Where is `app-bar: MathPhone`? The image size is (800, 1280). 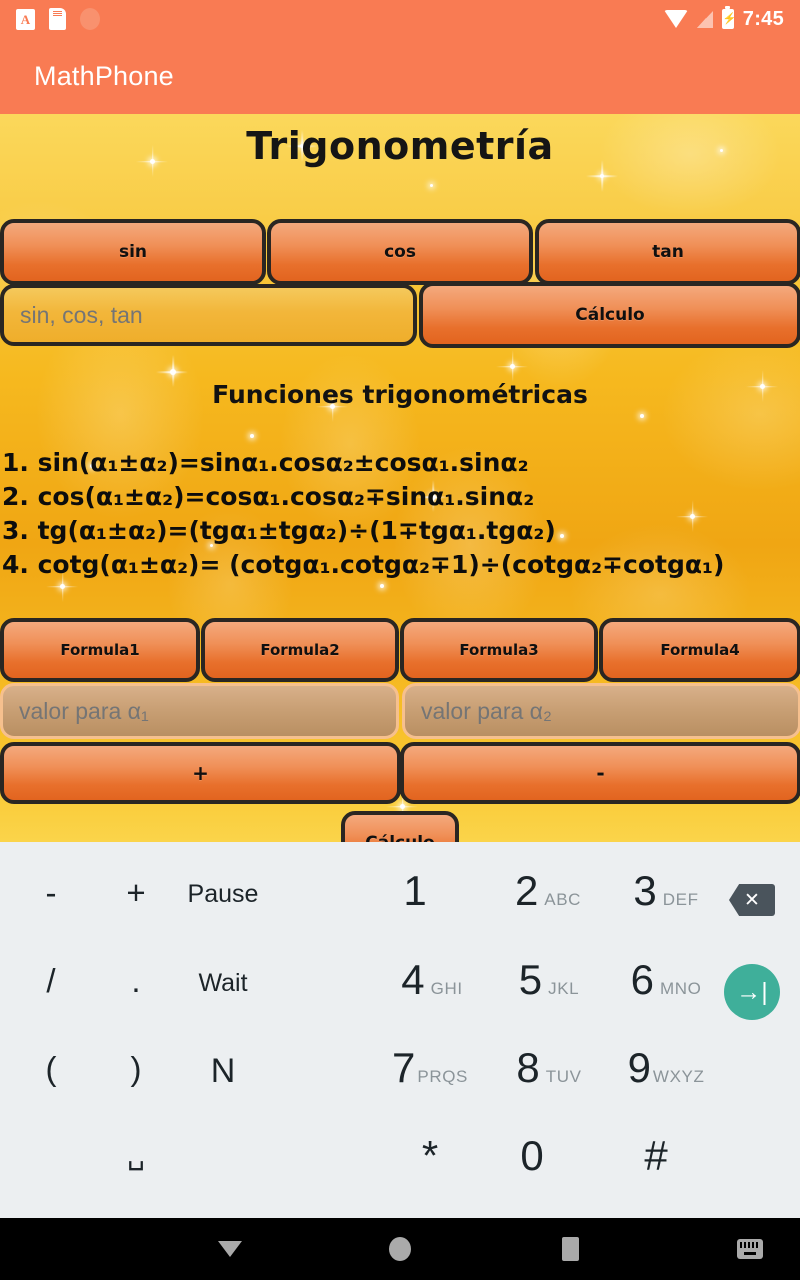
app-bar: MathPhone is located at coordinates (400, 76).